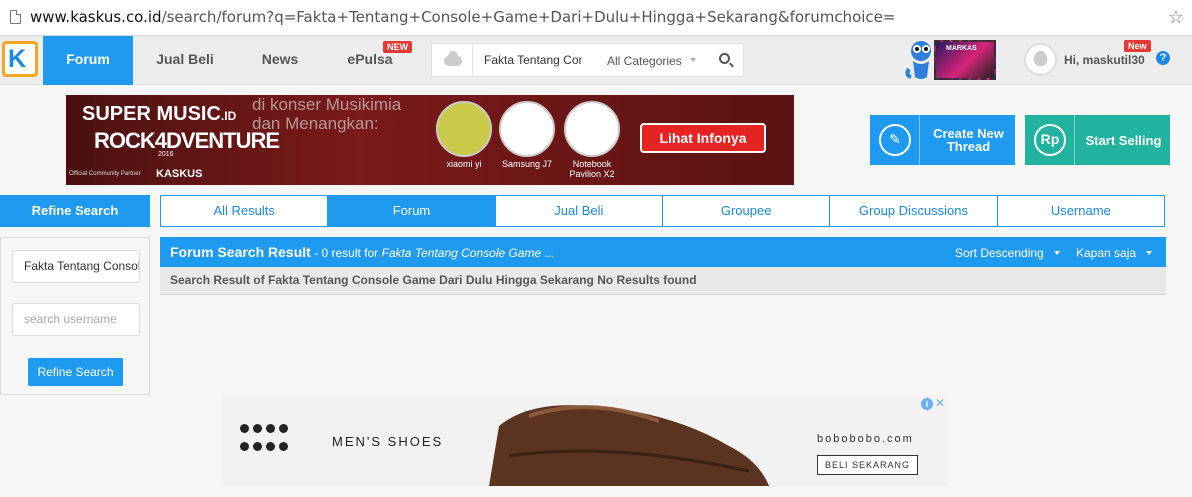  What do you see at coordinates (245, 211) in the screenshot?
I see `tab-all-results: All Results` at bounding box center [245, 211].